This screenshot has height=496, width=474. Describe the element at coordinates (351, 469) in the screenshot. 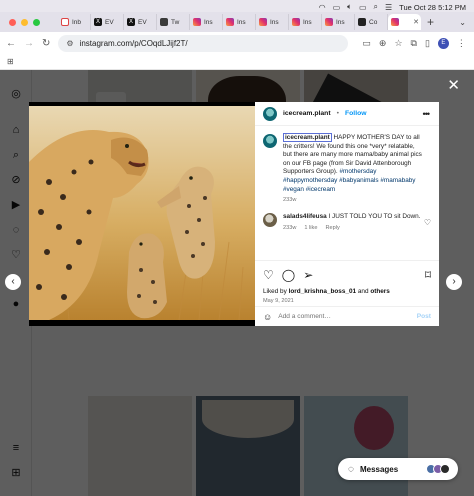

I see `messages-icon: ◌` at that location.